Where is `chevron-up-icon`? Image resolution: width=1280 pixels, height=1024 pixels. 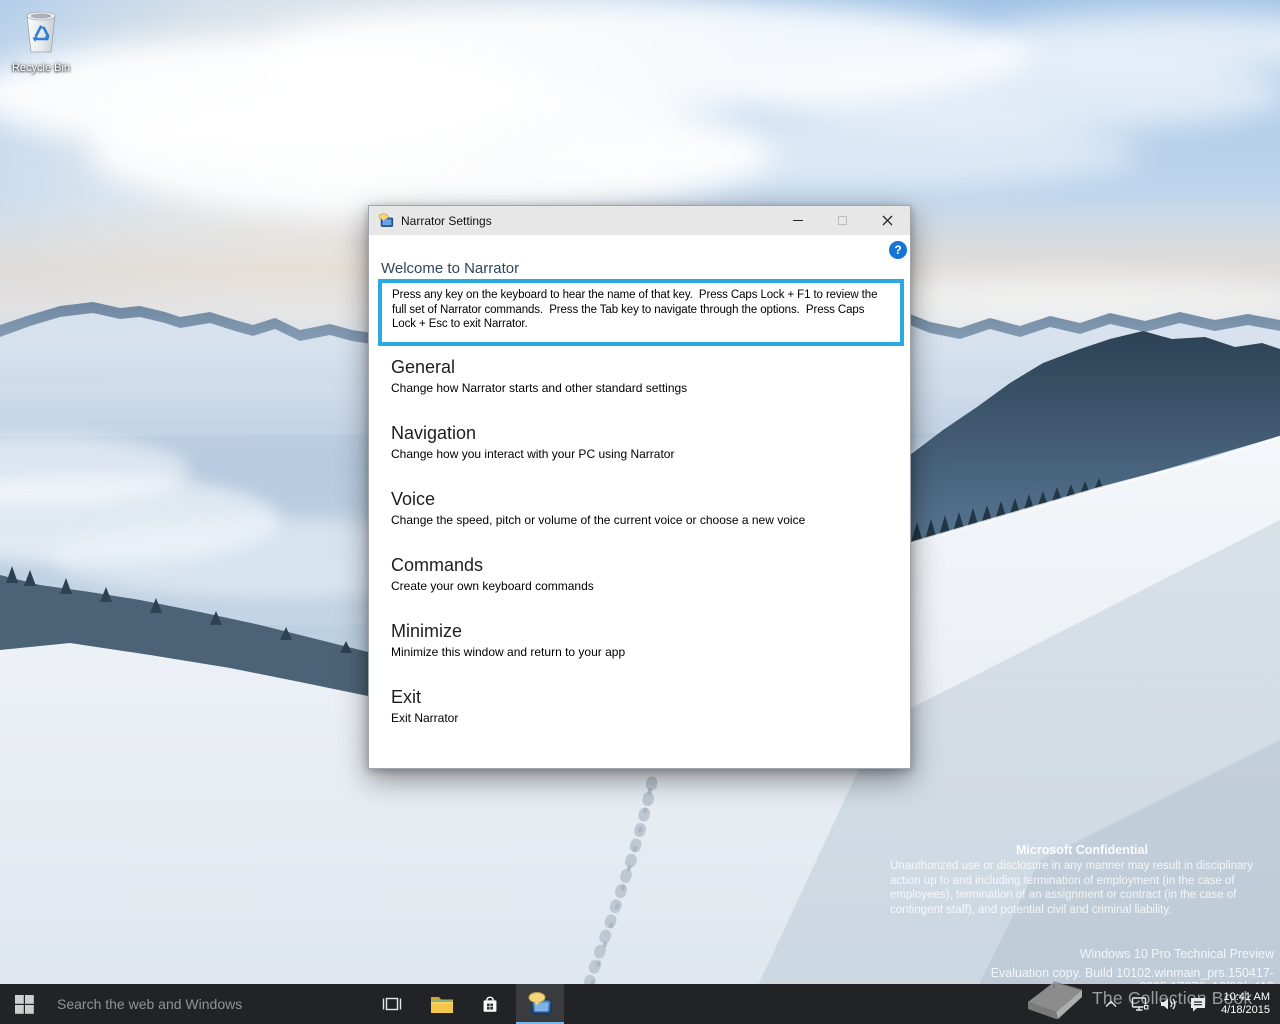
chevron-up-icon is located at coordinates (1111, 1003).